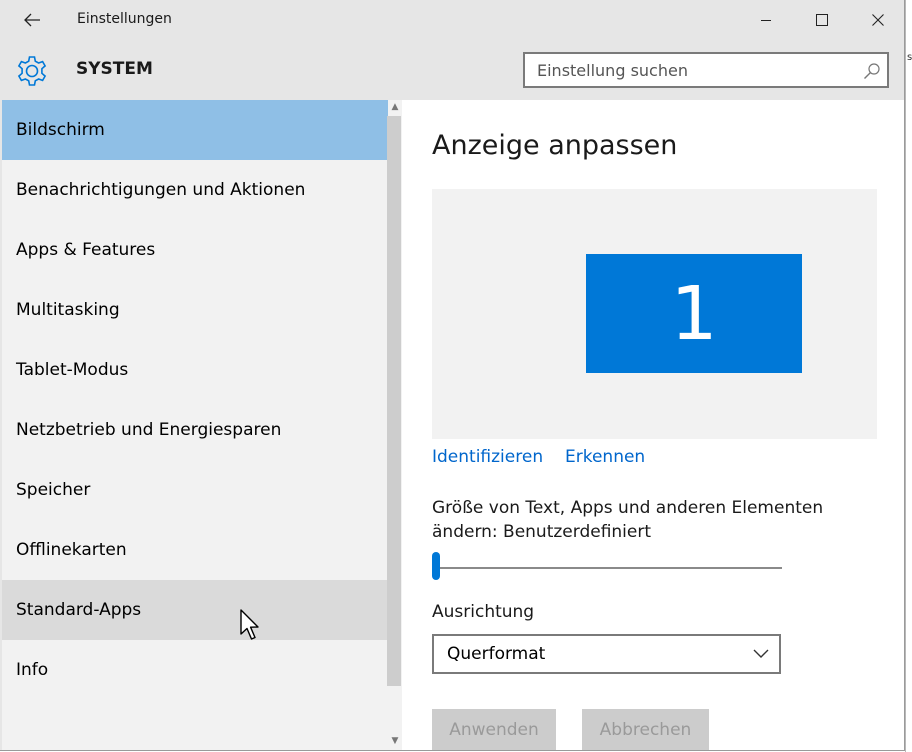  What do you see at coordinates (195, 670) in the screenshot?
I see `sidebar-item-info: Info` at bounding box center [195, 670].